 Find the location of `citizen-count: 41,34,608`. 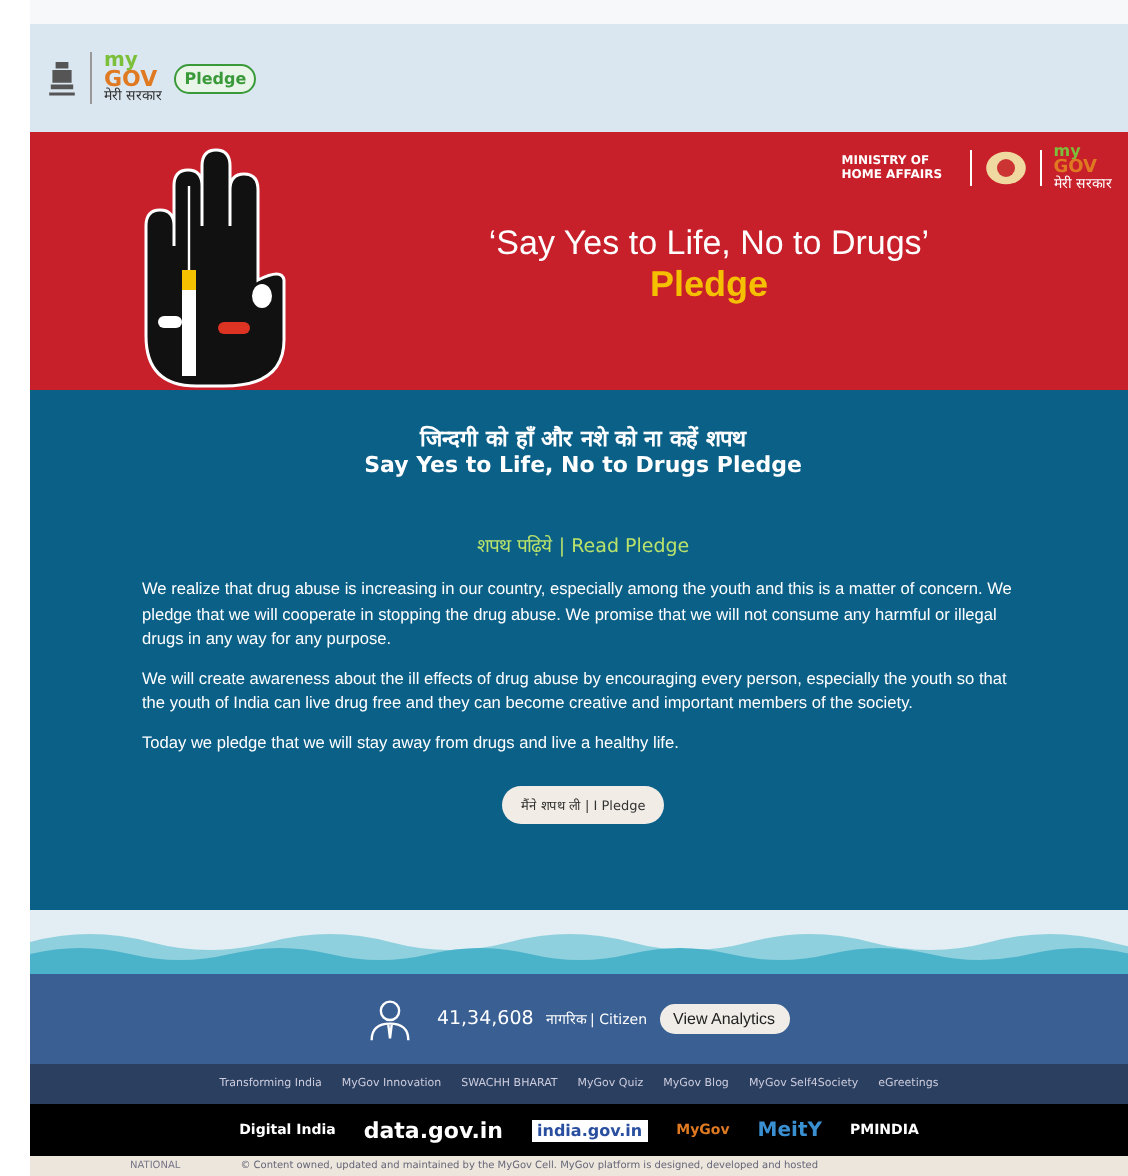

citizen-count: 41,34,608 is located at coordinates (485, 1019).